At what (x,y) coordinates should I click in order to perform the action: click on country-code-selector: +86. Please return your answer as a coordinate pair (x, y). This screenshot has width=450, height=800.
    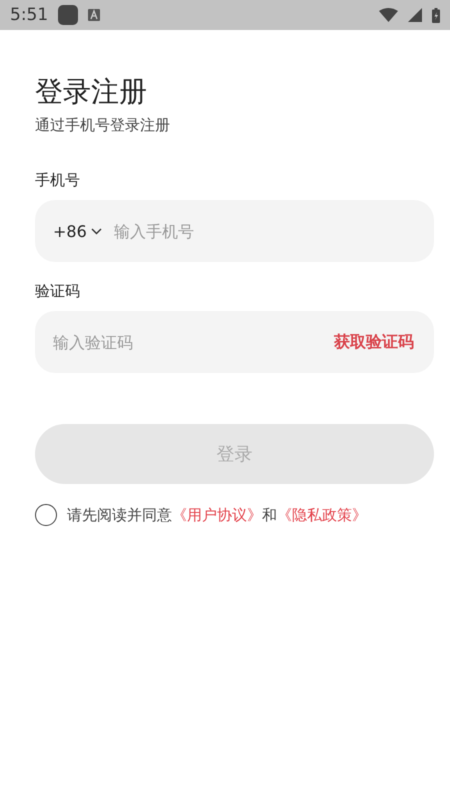
    Looking at the image, I should click on (77, 231).